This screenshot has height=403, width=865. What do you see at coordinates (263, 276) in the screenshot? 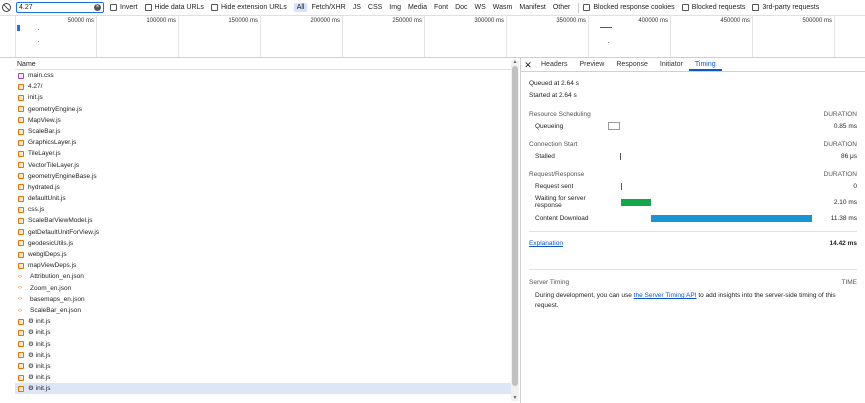
I see `request-row: ‹› Attribution_en.json` at bounding box center [263, 276].